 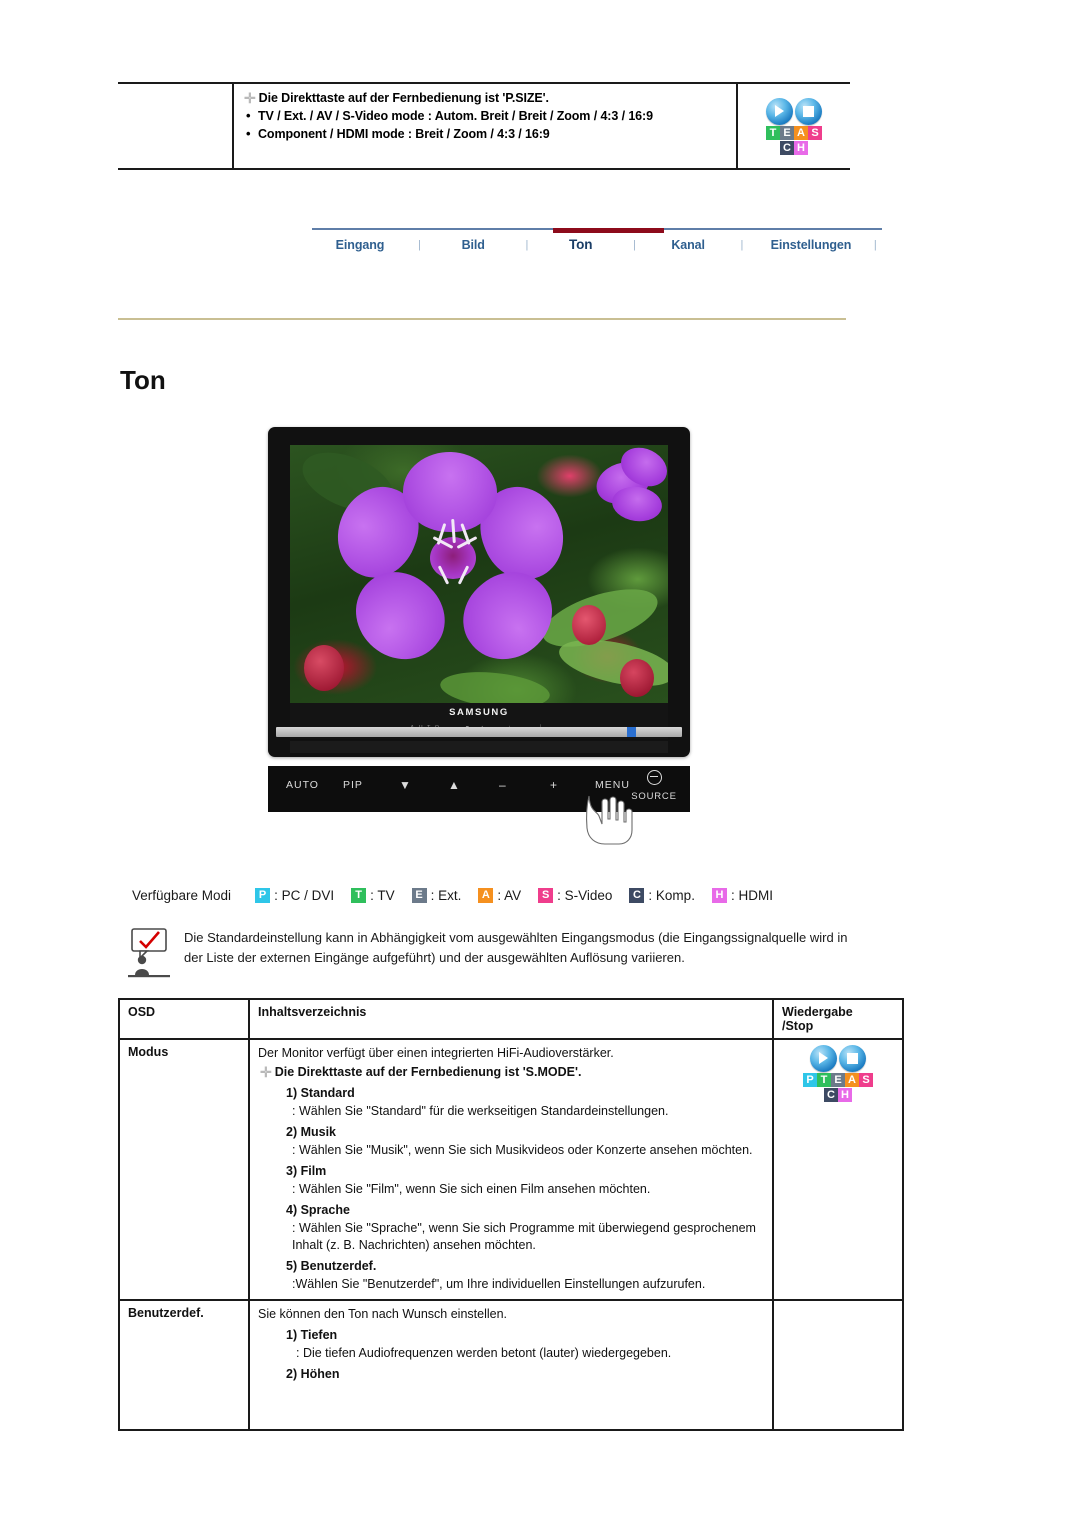 I want to click on modus-item-3-title: 3) Film, so click(x=306, y=1171).